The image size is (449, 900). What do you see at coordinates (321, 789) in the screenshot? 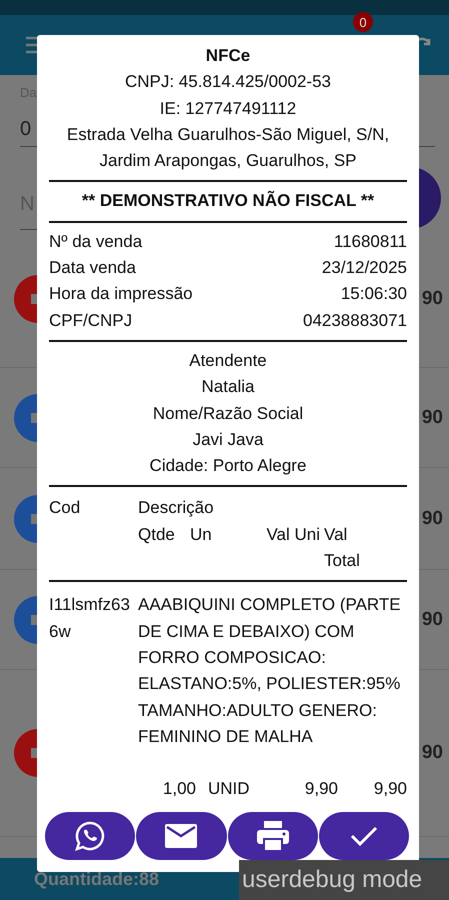
I see `item-unit-price: 9,90` at bounding box center [321, 789].